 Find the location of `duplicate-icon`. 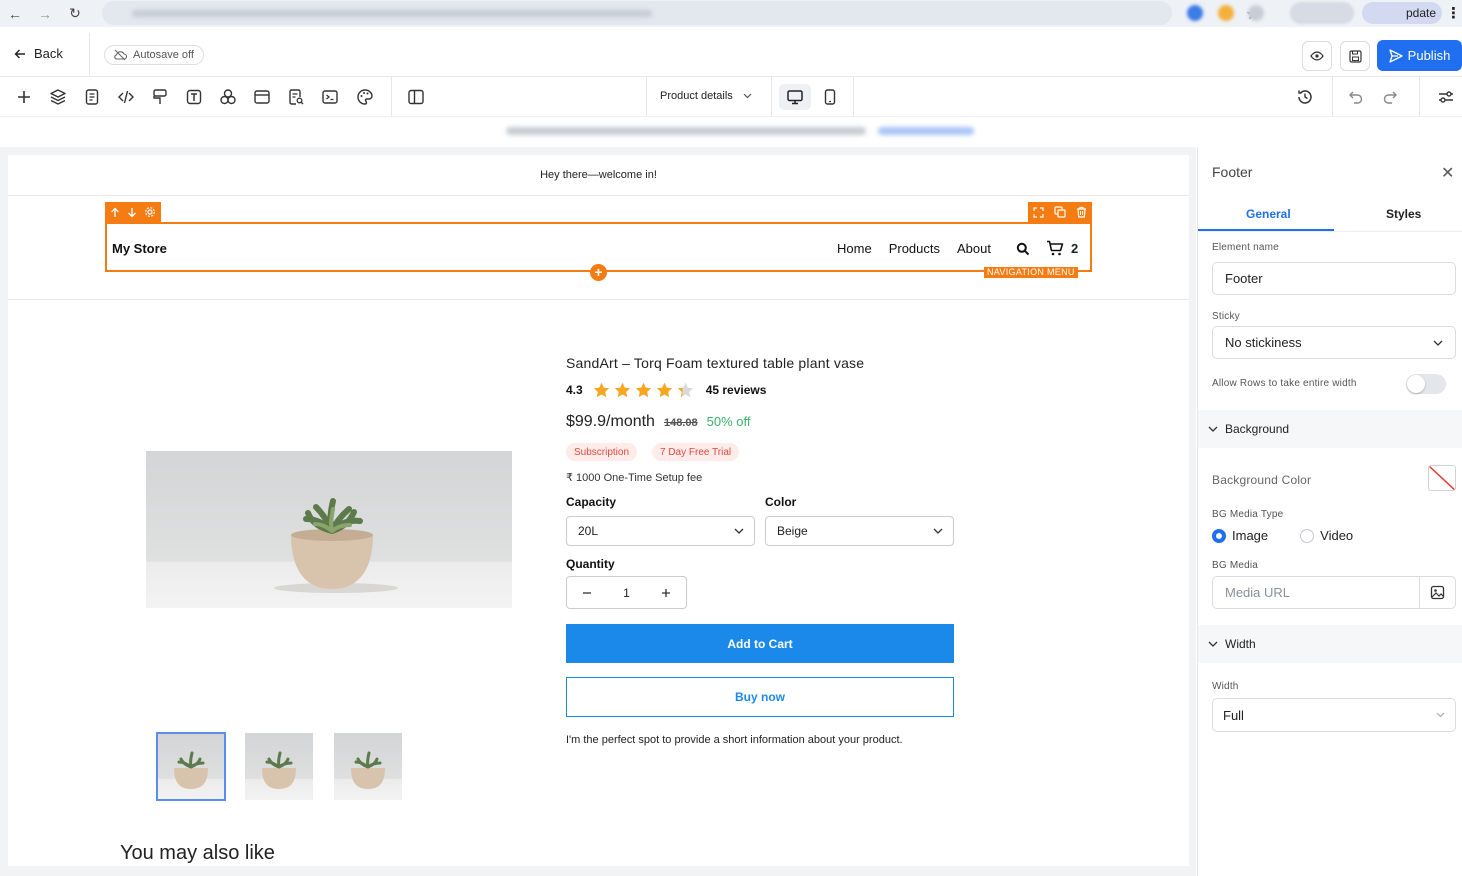

duplicate-icon is located at coordinates (1060, 212).